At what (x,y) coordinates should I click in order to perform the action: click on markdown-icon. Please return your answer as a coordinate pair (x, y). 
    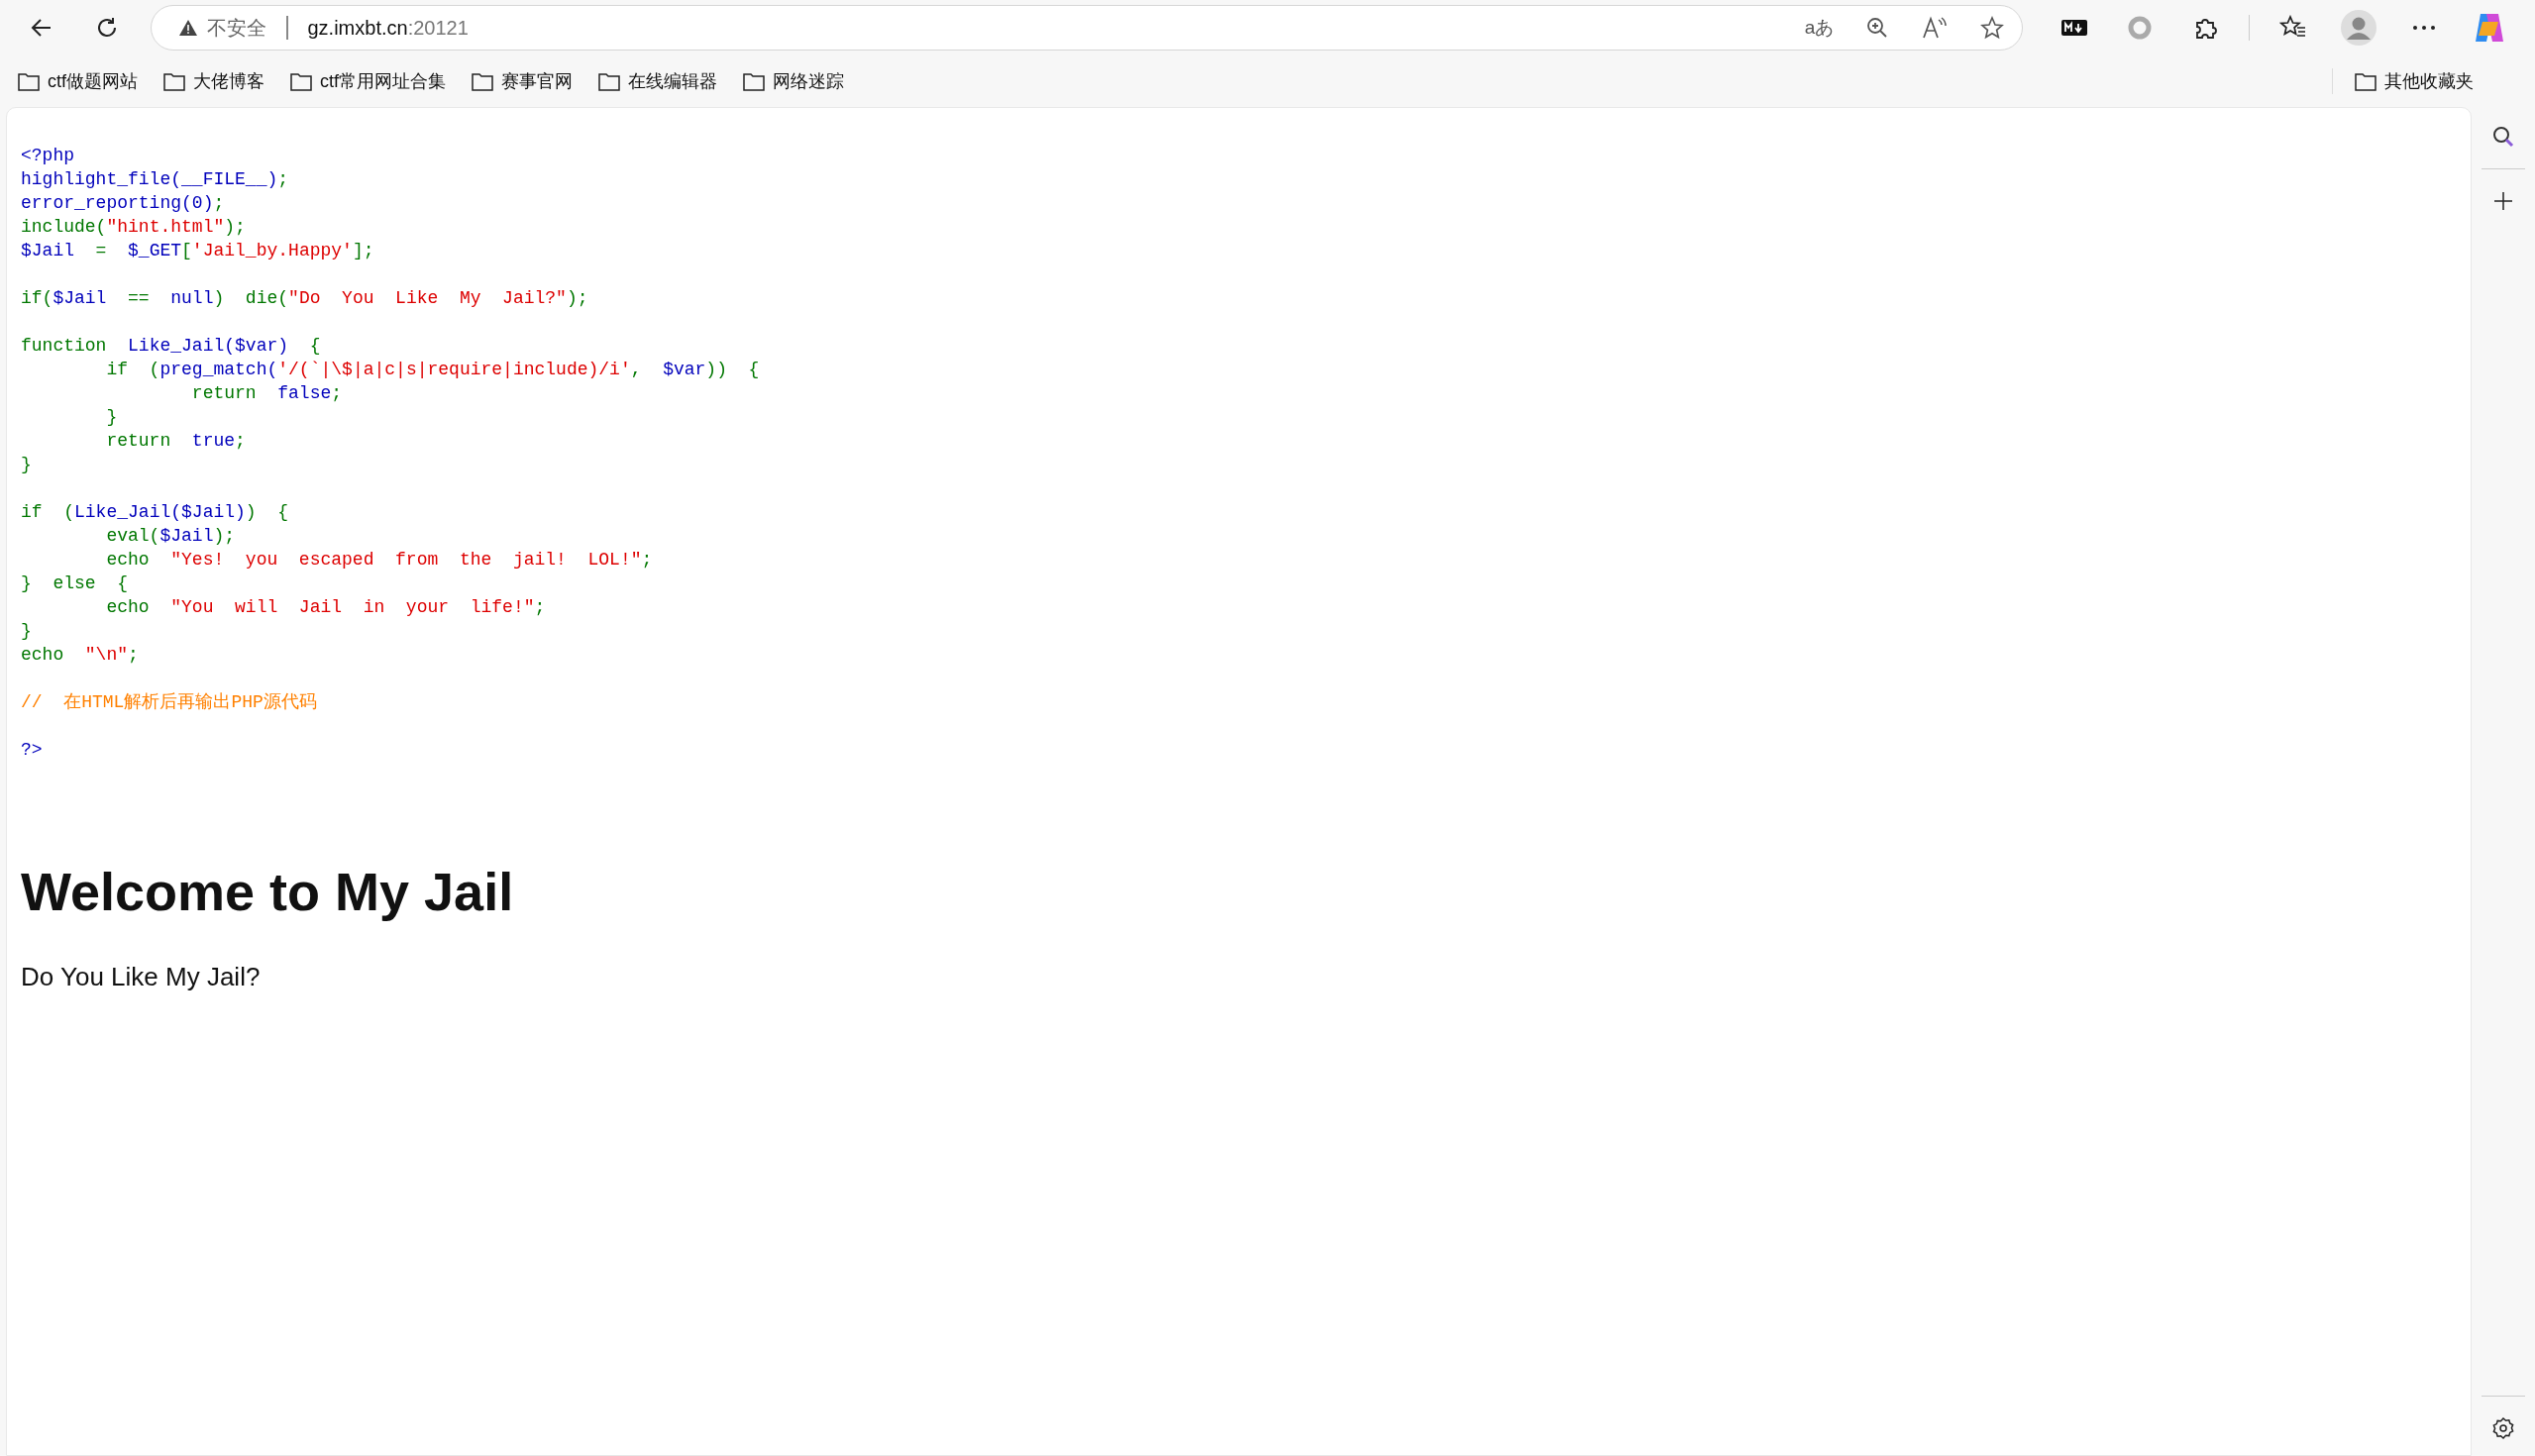
    Looking at the image, I should click on (2073, 28).